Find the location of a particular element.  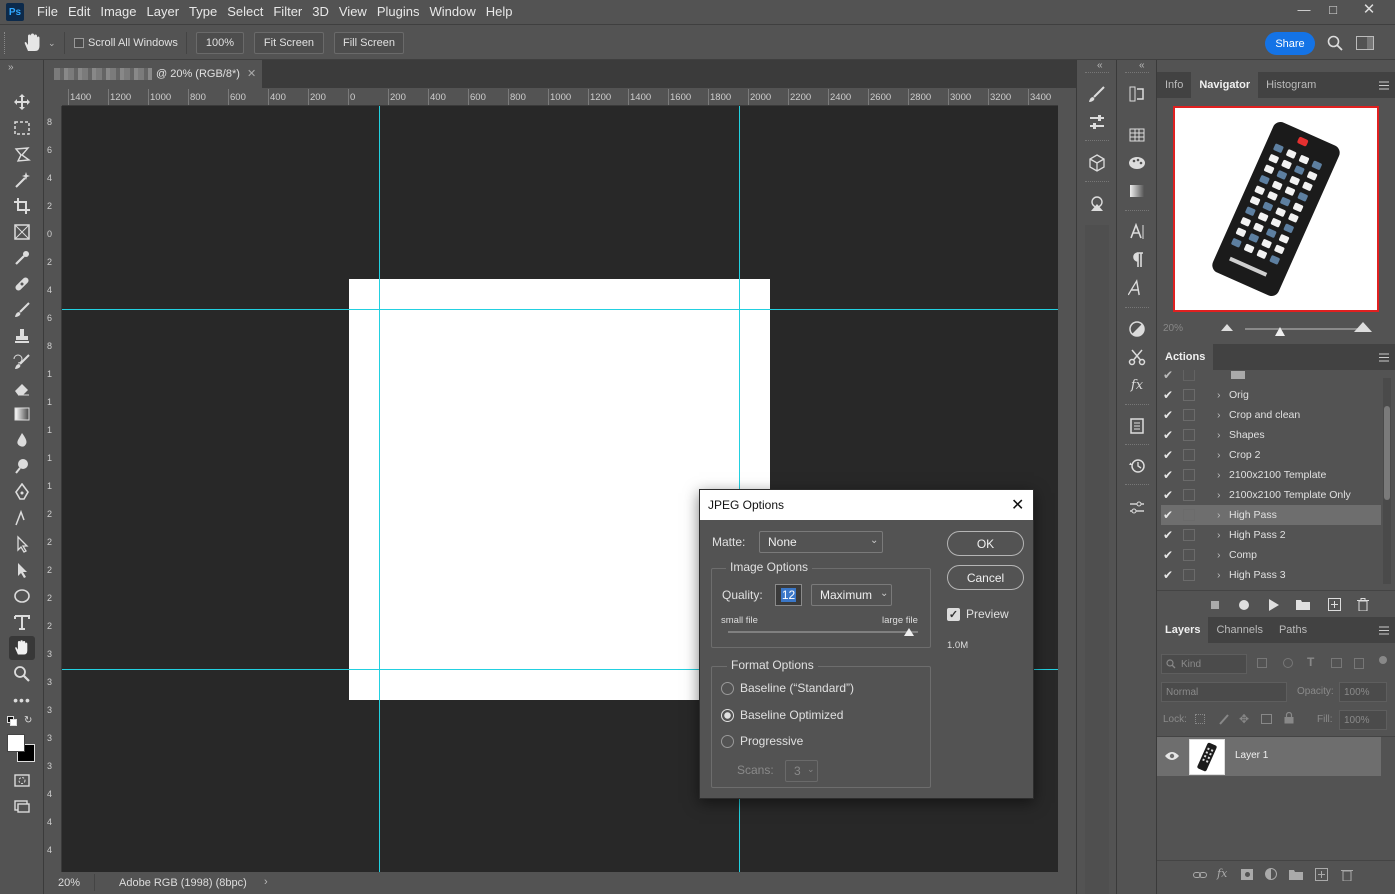

new-adjustment-layer-icon is located at coordinates (1271, 874).